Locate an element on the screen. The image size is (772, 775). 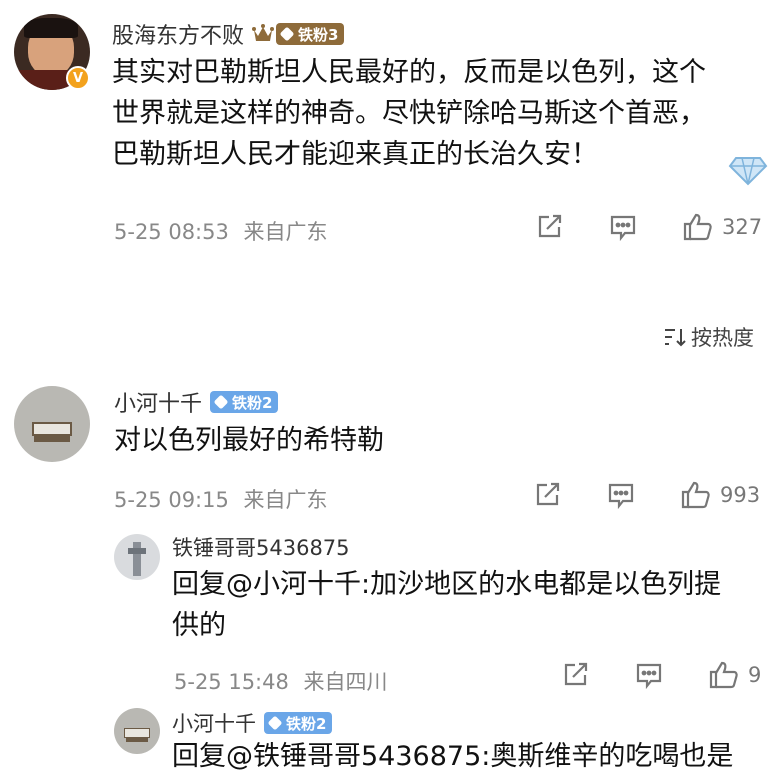
like-count: 9 is located at coordinates (755, 675).